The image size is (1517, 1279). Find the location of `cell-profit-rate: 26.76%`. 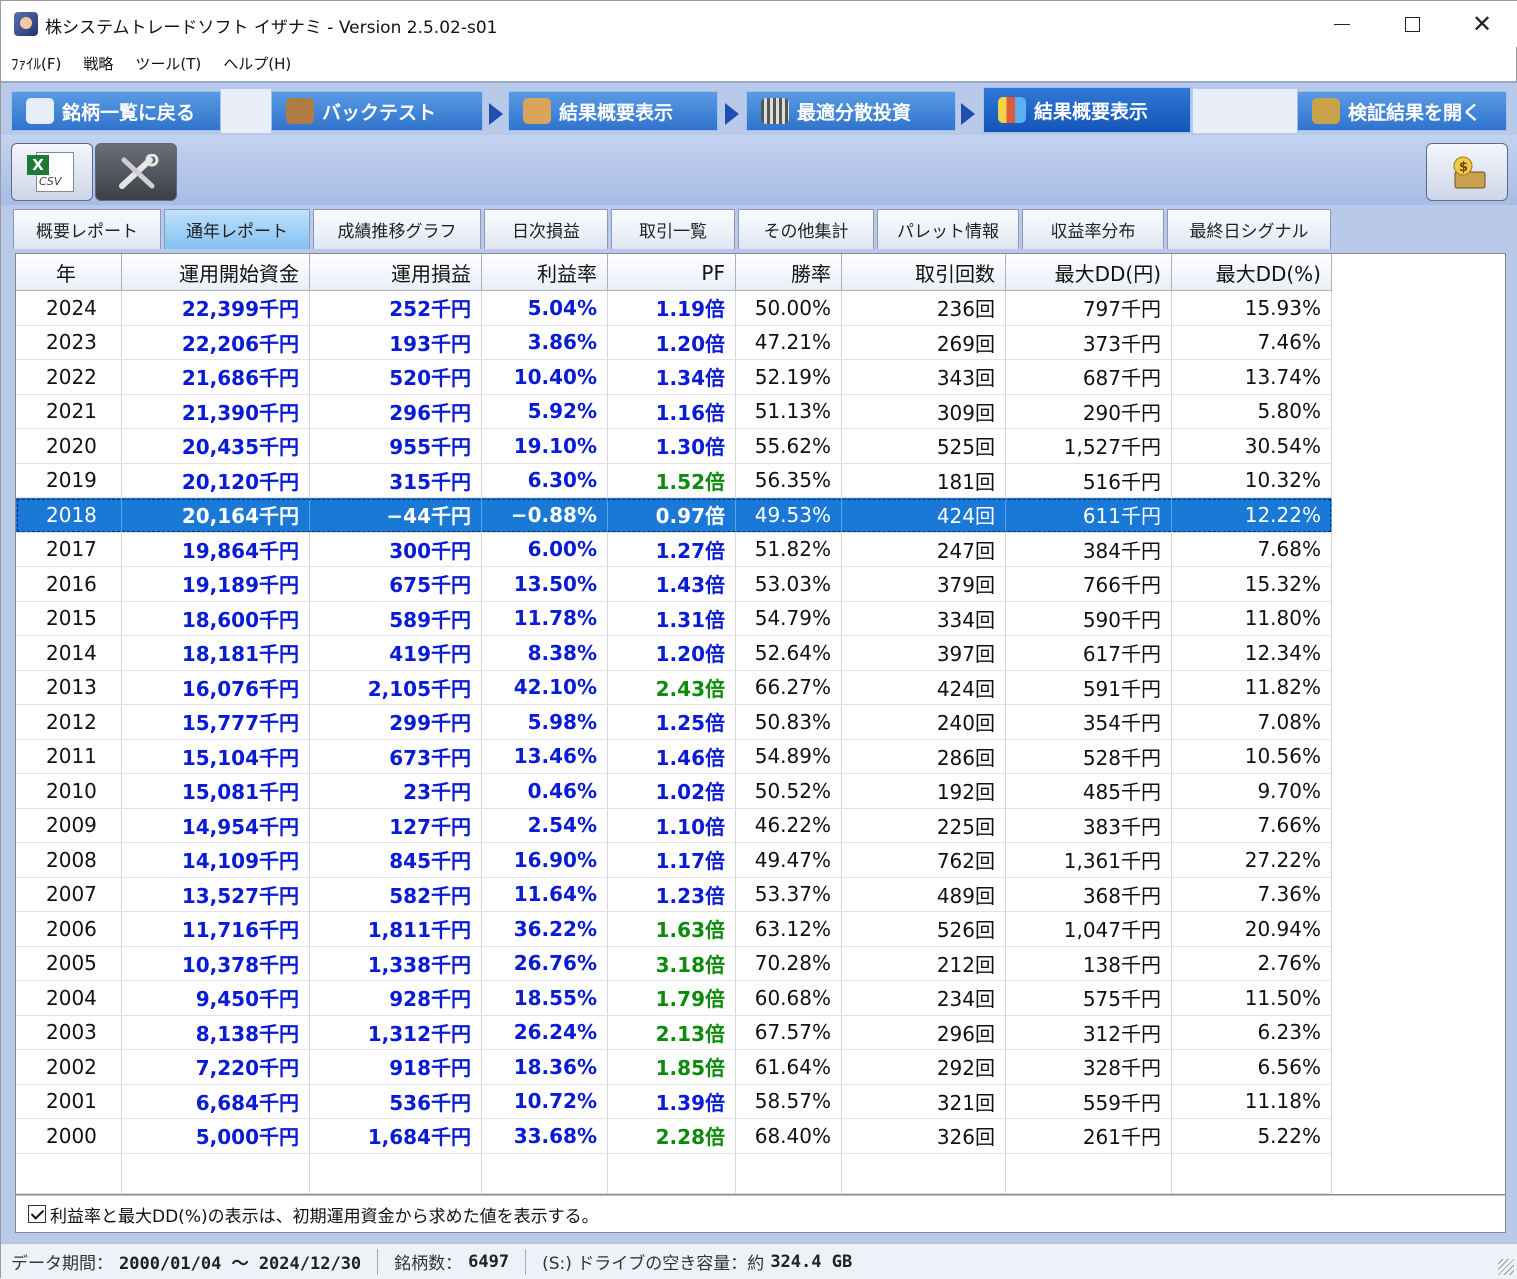

cell-profit-rate: 26.76% is located at coordinates (545, 963).